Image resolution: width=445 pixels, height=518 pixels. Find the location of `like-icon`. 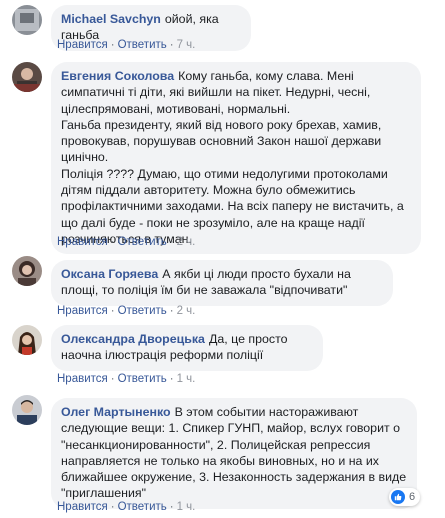

like-icon is located at coordinates (398, 497).